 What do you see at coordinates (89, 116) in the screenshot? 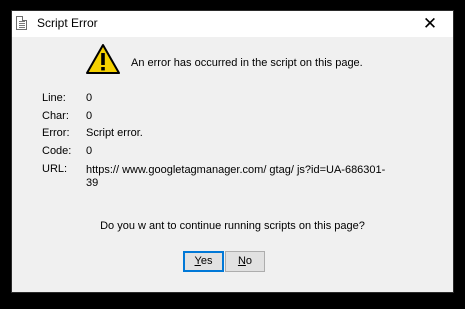
I see `char-value: 0` at bounding box center [89, 116].